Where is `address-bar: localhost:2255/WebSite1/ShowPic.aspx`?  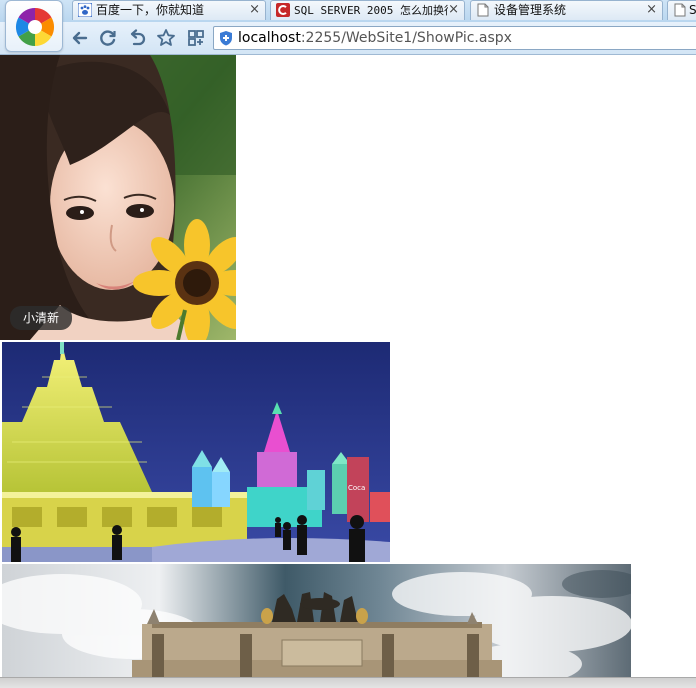
address-bar: localhost:2255/WebSite1/ShowPic.aspx is located at coordinates (454, 38).